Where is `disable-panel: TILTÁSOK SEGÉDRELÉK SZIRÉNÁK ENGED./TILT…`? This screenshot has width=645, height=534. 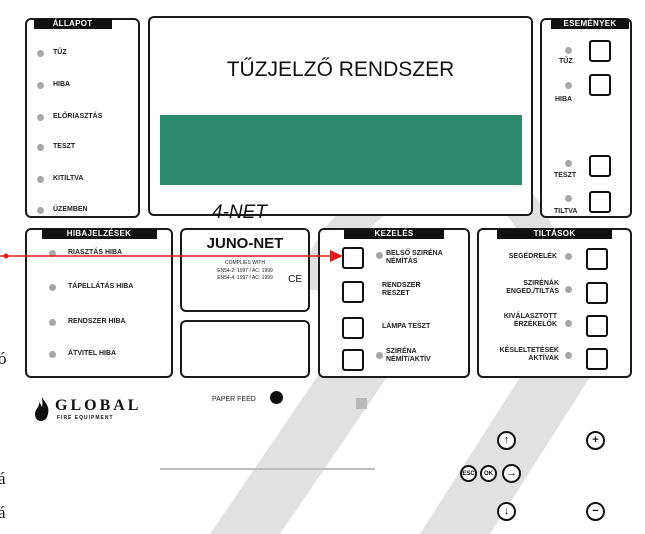 disable-panel: TILTÁSOK SEGÉDRELÉK SZIRÉNÁK ENGED./TILT… is located at coordinates (554, 303).